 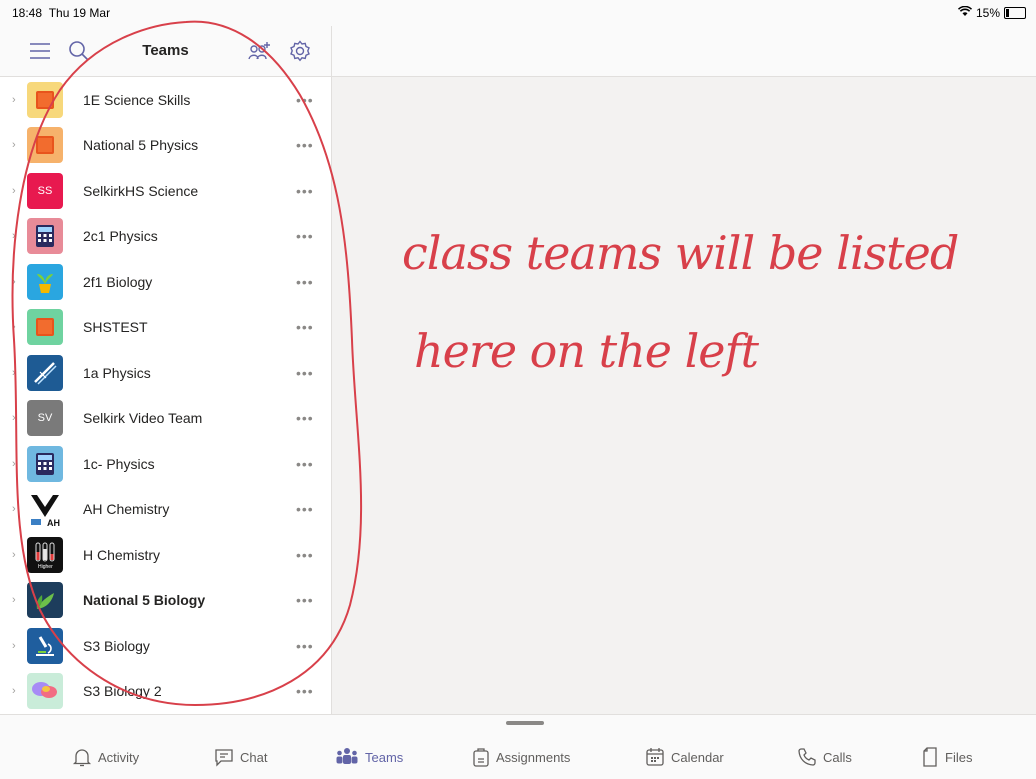 What do you see at coordinates (655, 757) in the screenshot?
I see `calendar-icon` at bounding box center [655, 757].